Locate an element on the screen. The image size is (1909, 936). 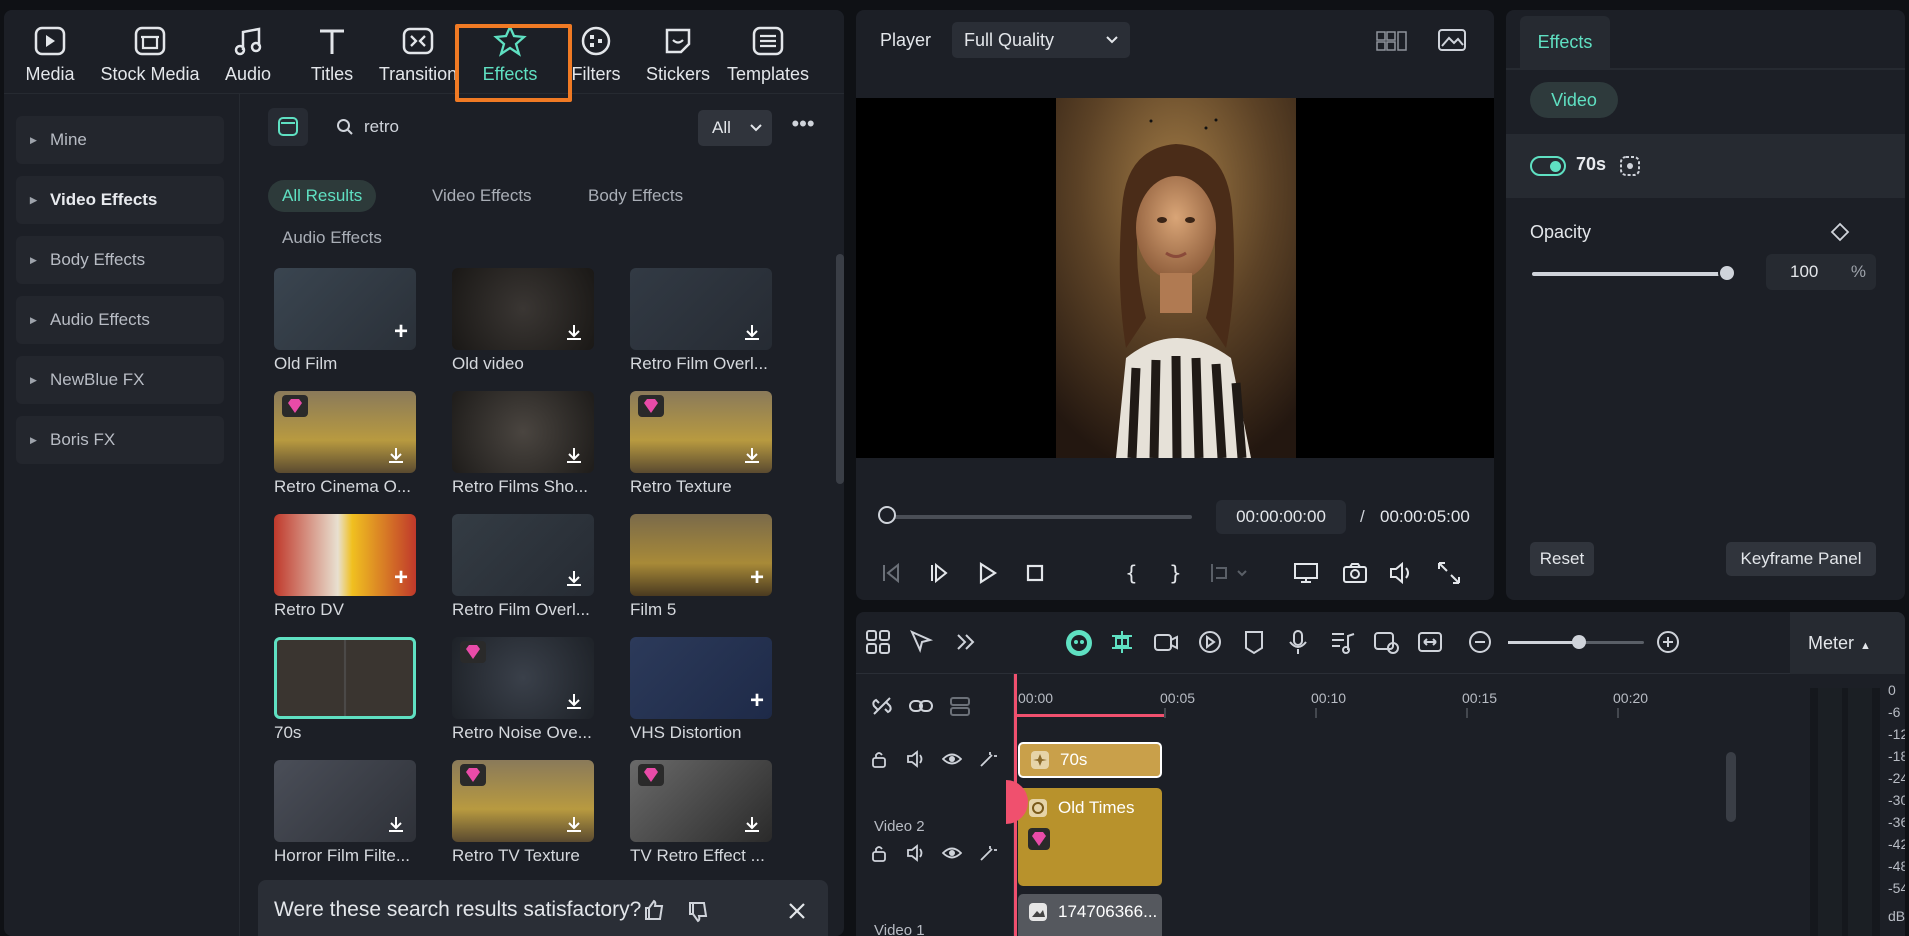
more-options-button: ••• is located at coordinates (803, 128).